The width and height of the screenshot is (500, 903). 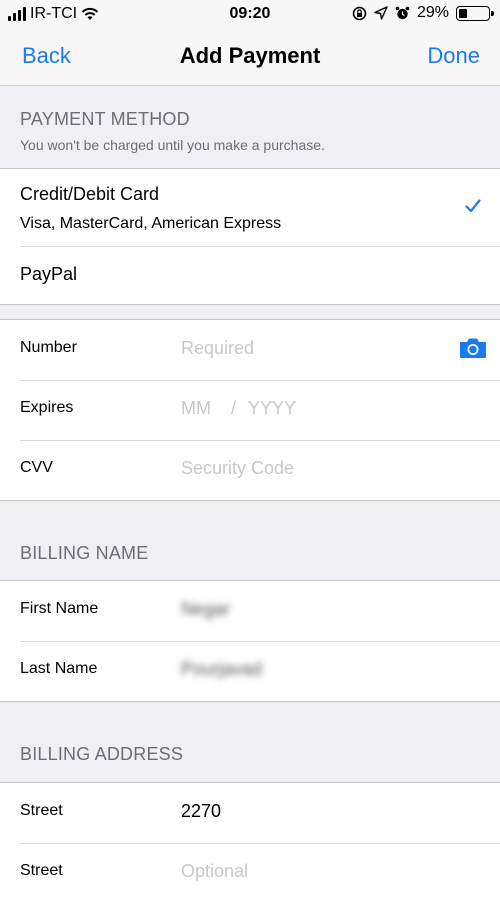 I want to click on expires-label: Expires, so click(x=47, y=407).